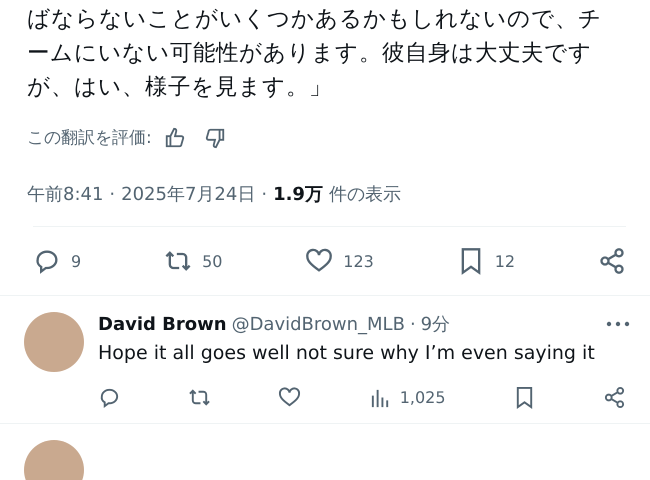 The height and width of the screenshot is (480, 650). Describe the element at coordinates (65, 194) in the screenshot. I see `post-time: 午前8:41` at that location.